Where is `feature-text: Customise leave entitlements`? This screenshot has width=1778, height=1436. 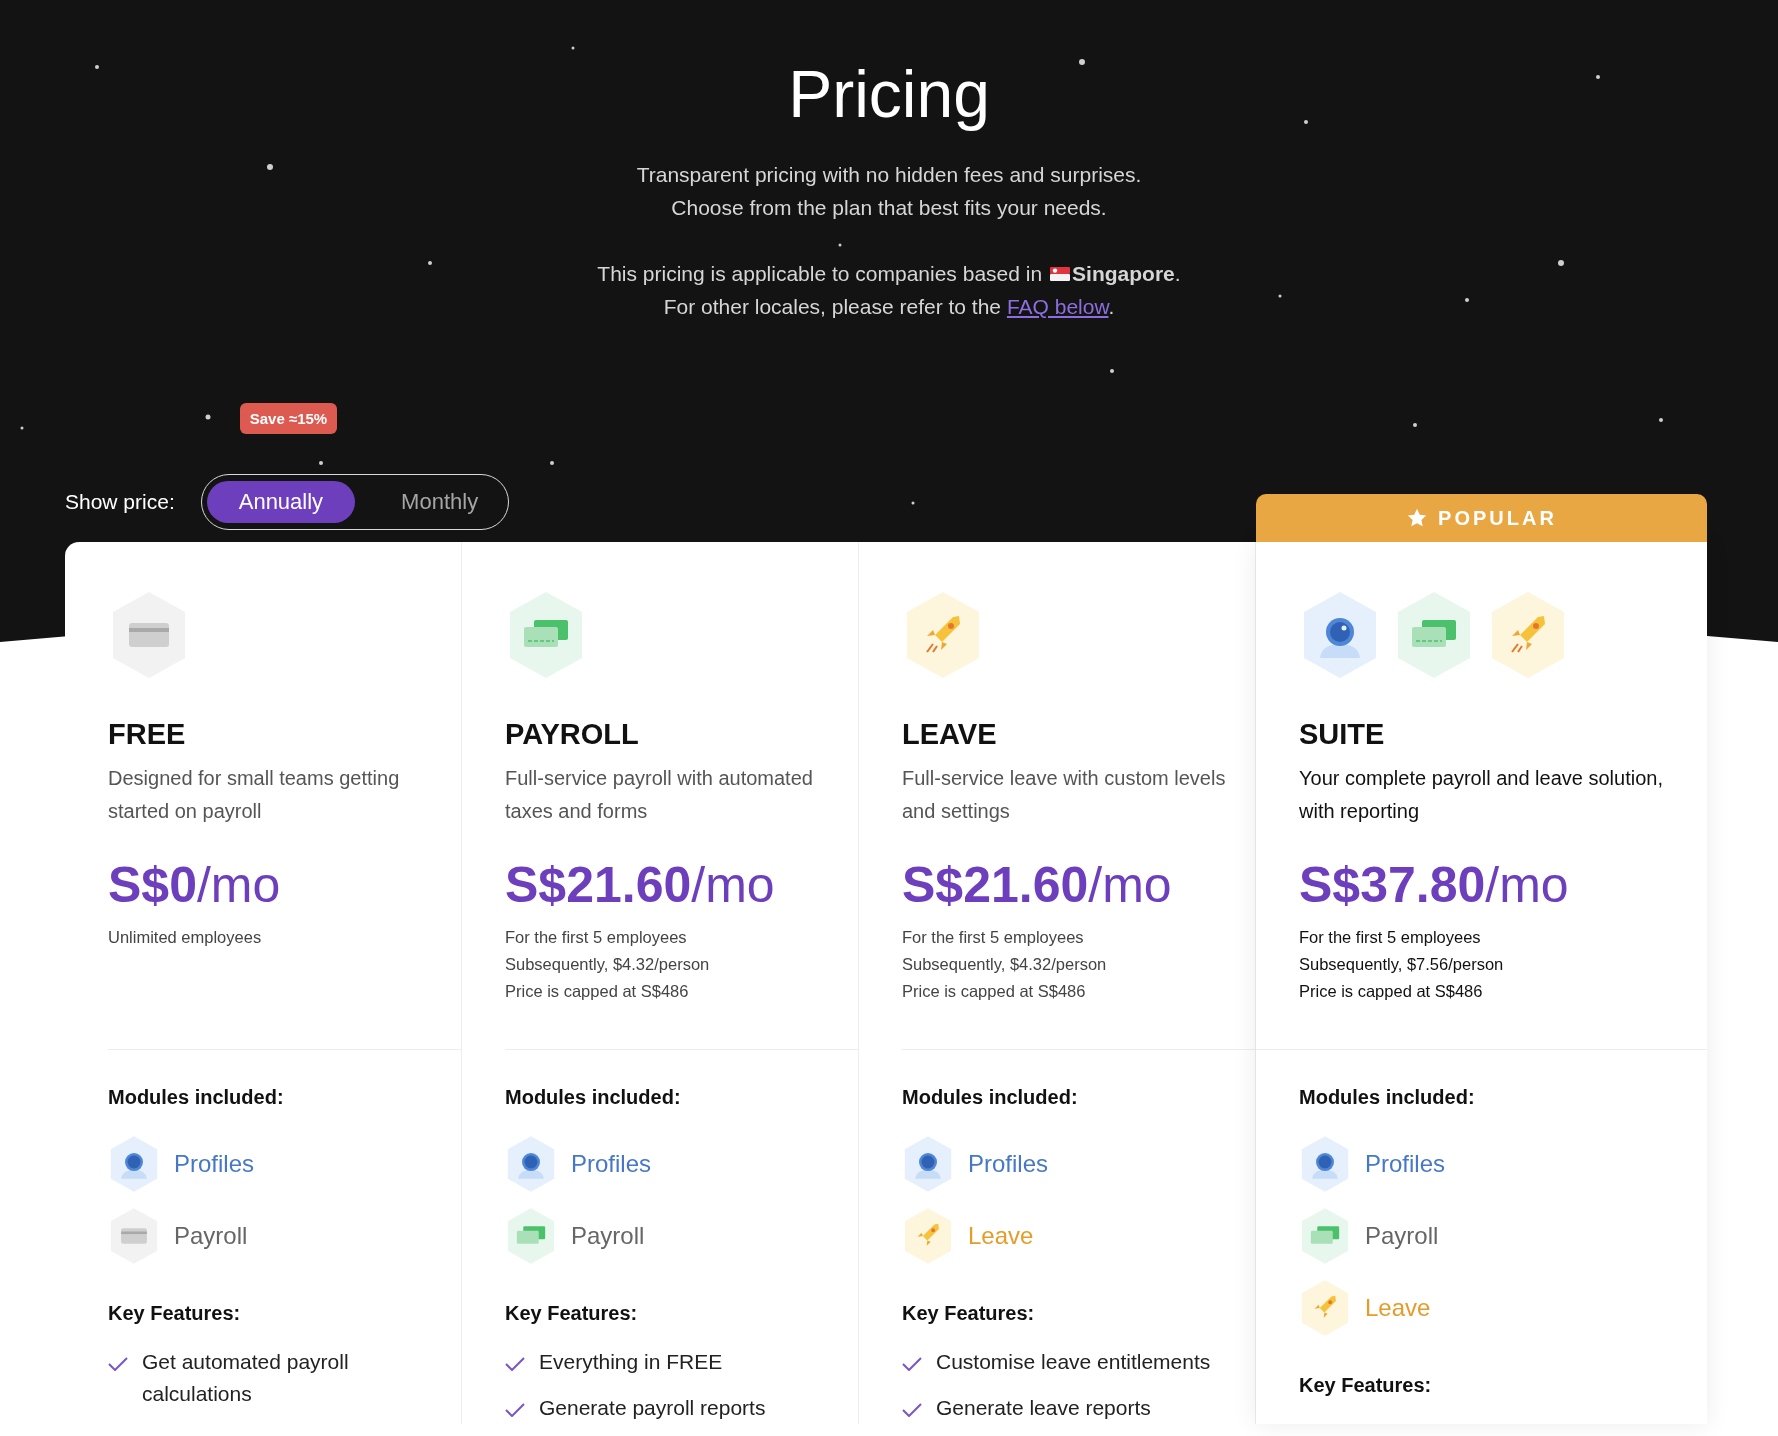
feature-text: Customise leave entitlements is located at coordinates (1073, 1362).